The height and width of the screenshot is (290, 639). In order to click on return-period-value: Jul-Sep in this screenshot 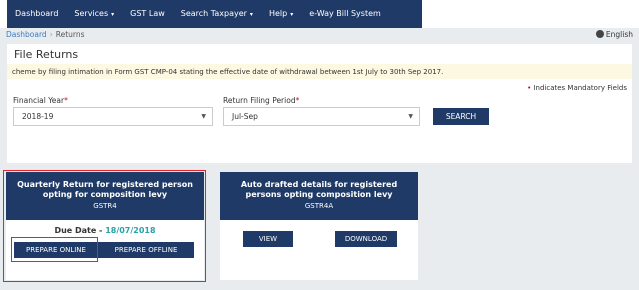, I will do `click(245, 116)`.